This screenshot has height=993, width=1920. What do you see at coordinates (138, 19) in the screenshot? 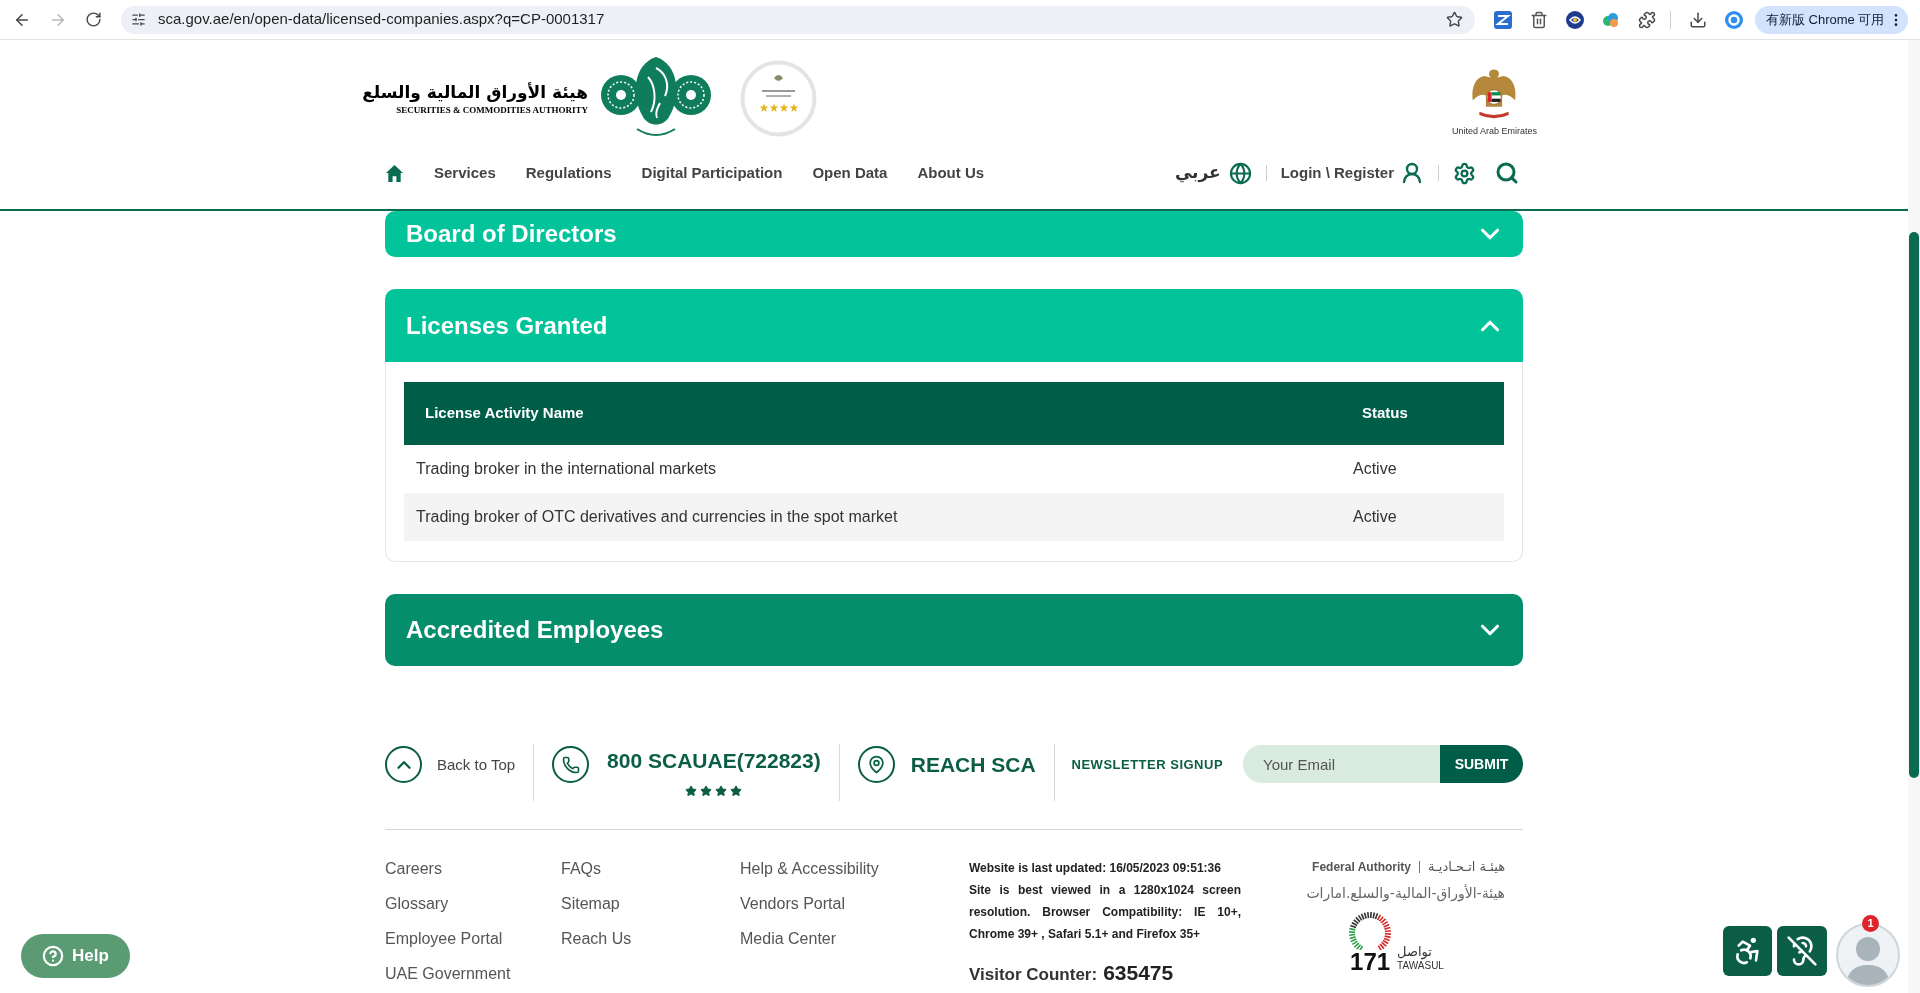
I see `site-settings-icon` at bounding box center [138, 19].